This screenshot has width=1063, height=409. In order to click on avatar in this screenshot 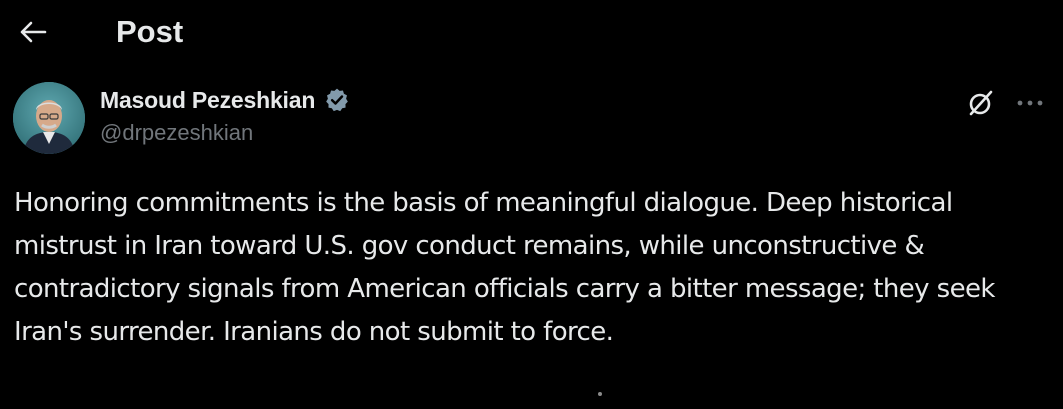, I will do `click(49, 118)`.